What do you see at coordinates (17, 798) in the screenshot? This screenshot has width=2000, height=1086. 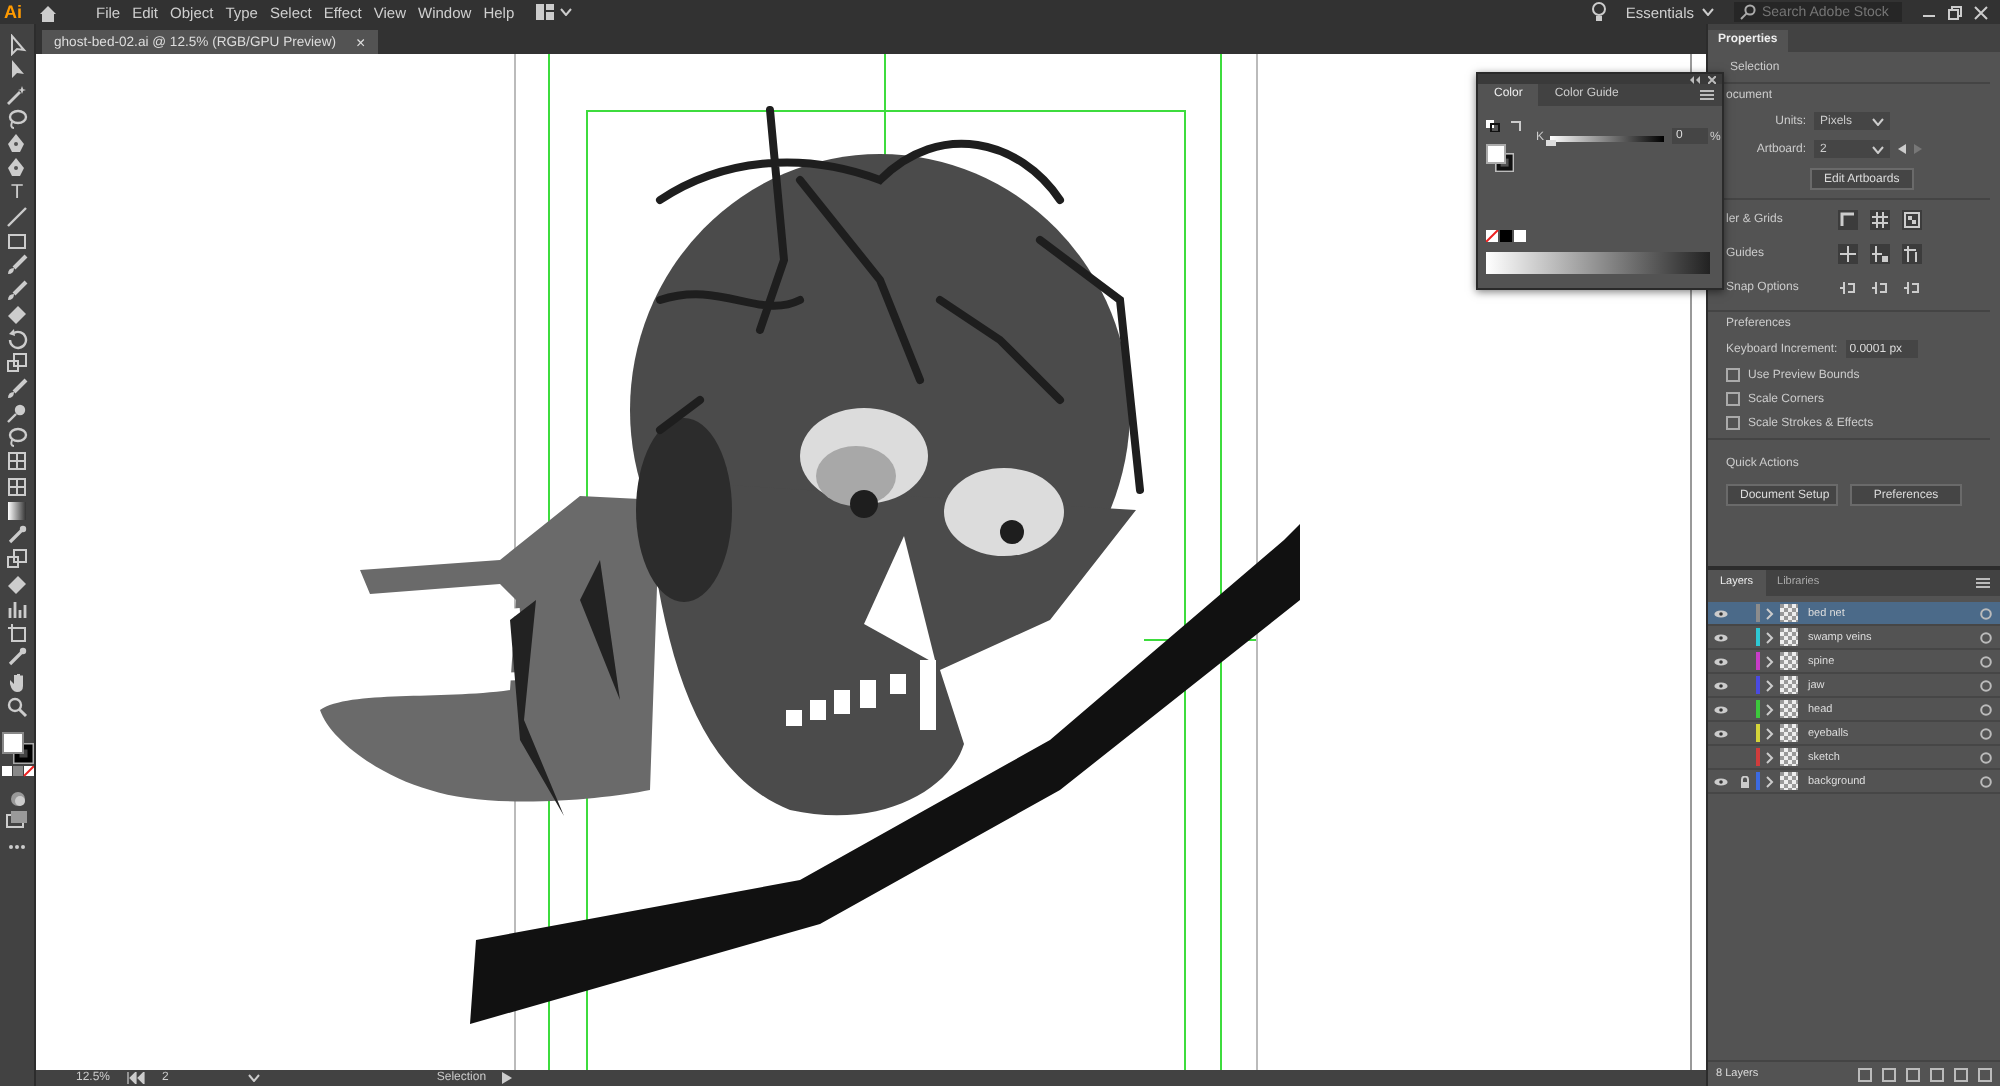 I see `draw-mode-icon` at bounding box center [17, 798].